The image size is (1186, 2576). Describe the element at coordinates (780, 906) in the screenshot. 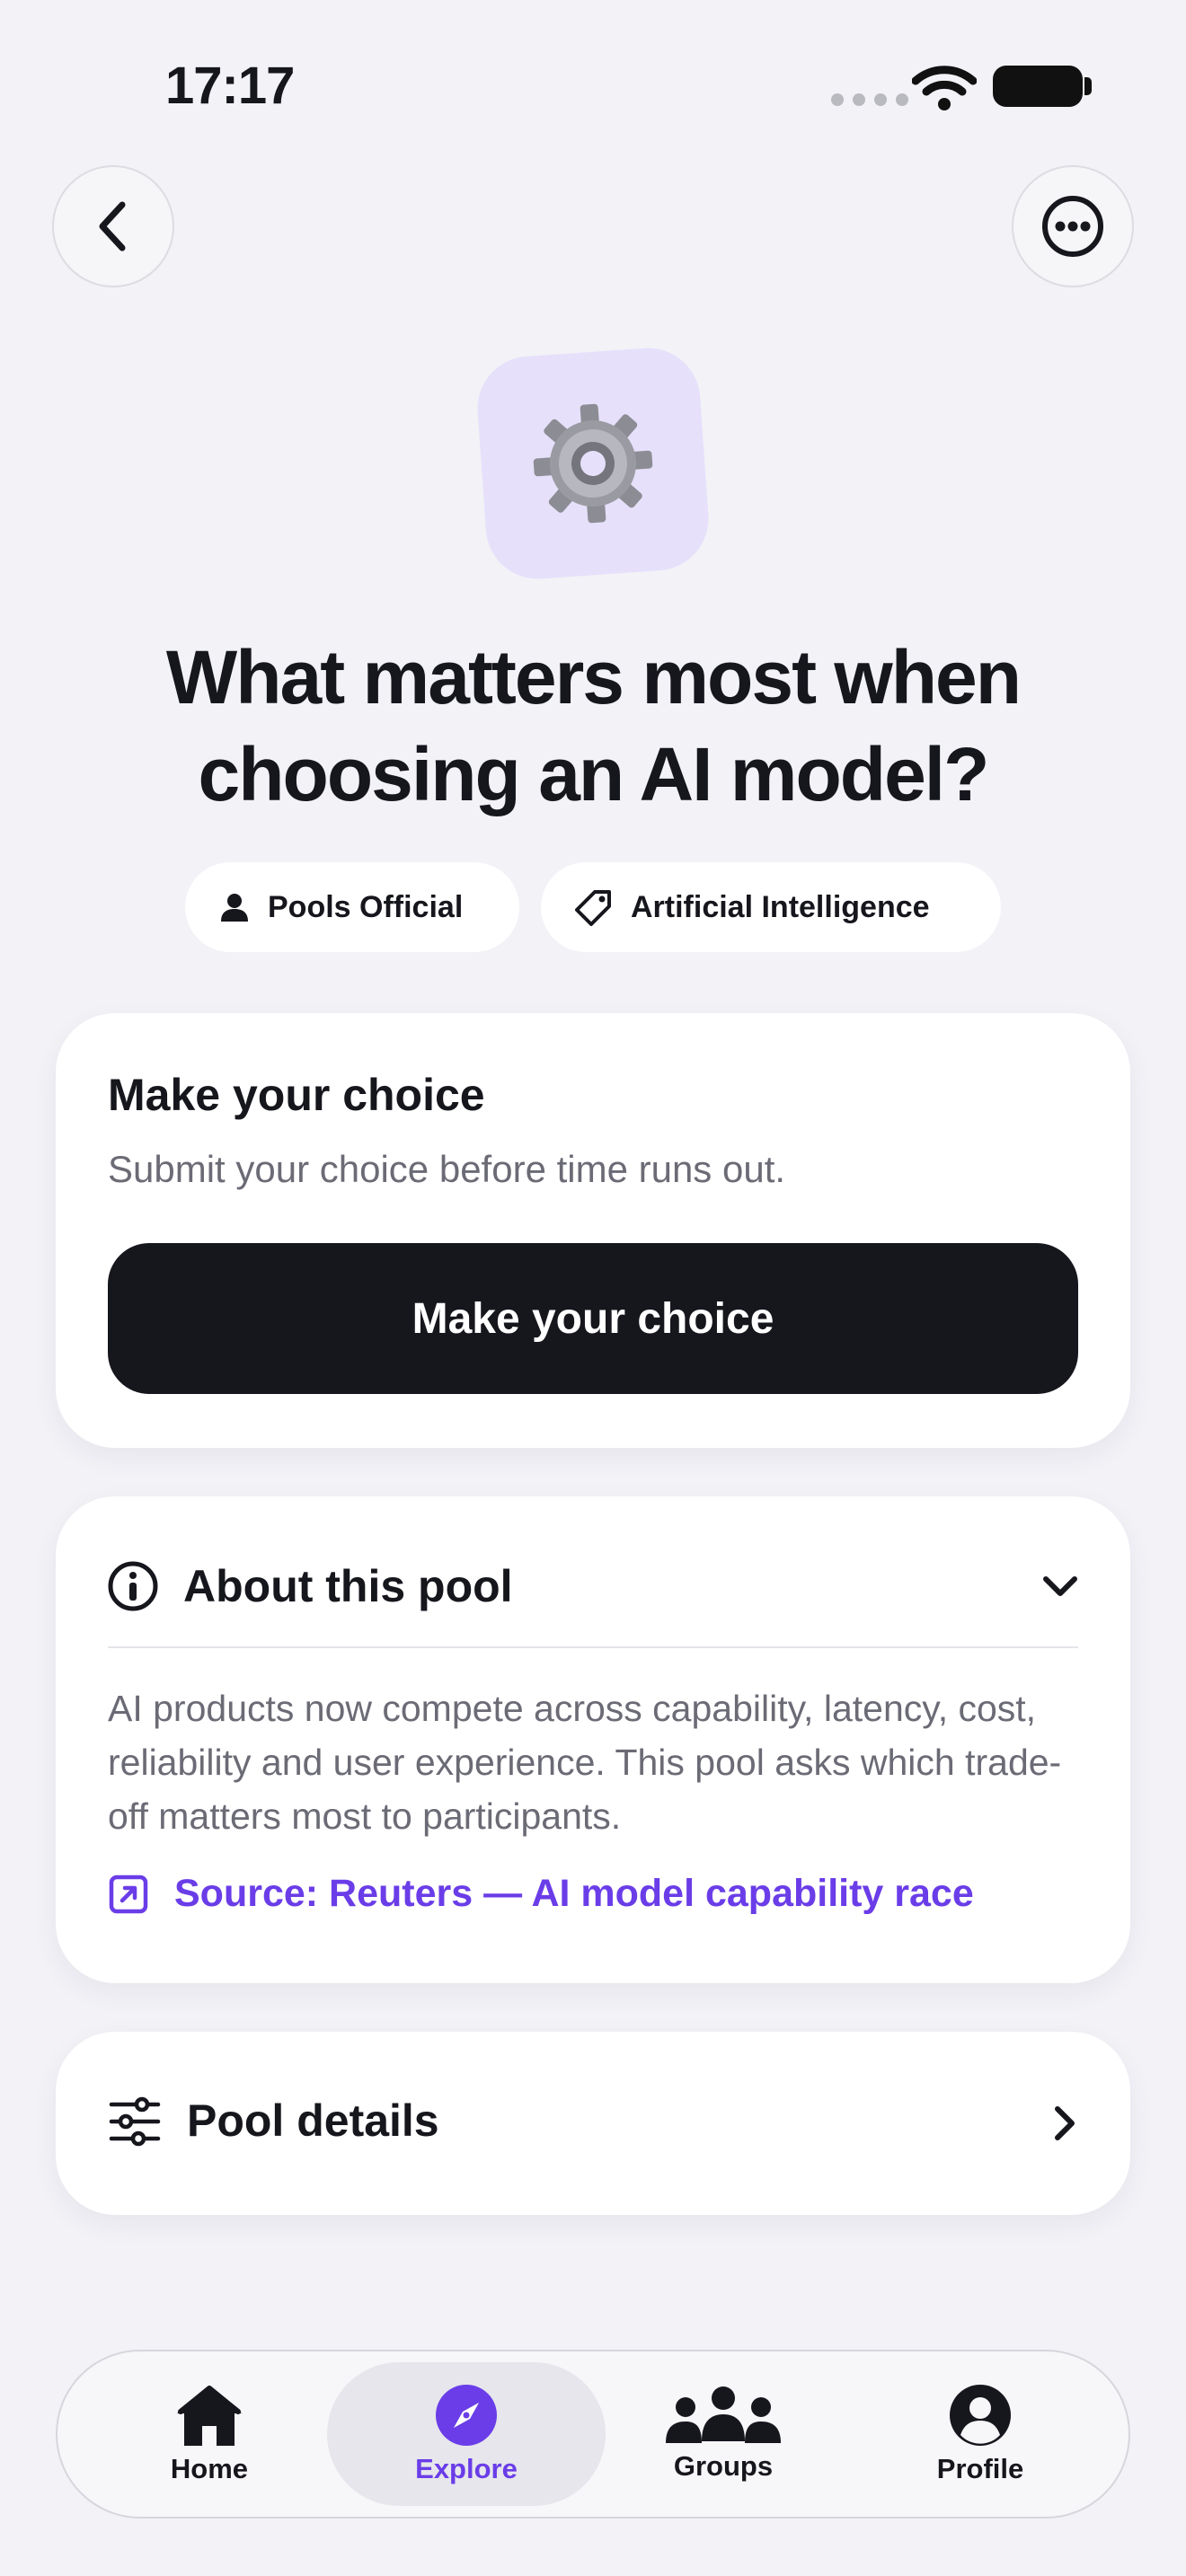

I see `topic-label: Artificial Intelligence` at that location.